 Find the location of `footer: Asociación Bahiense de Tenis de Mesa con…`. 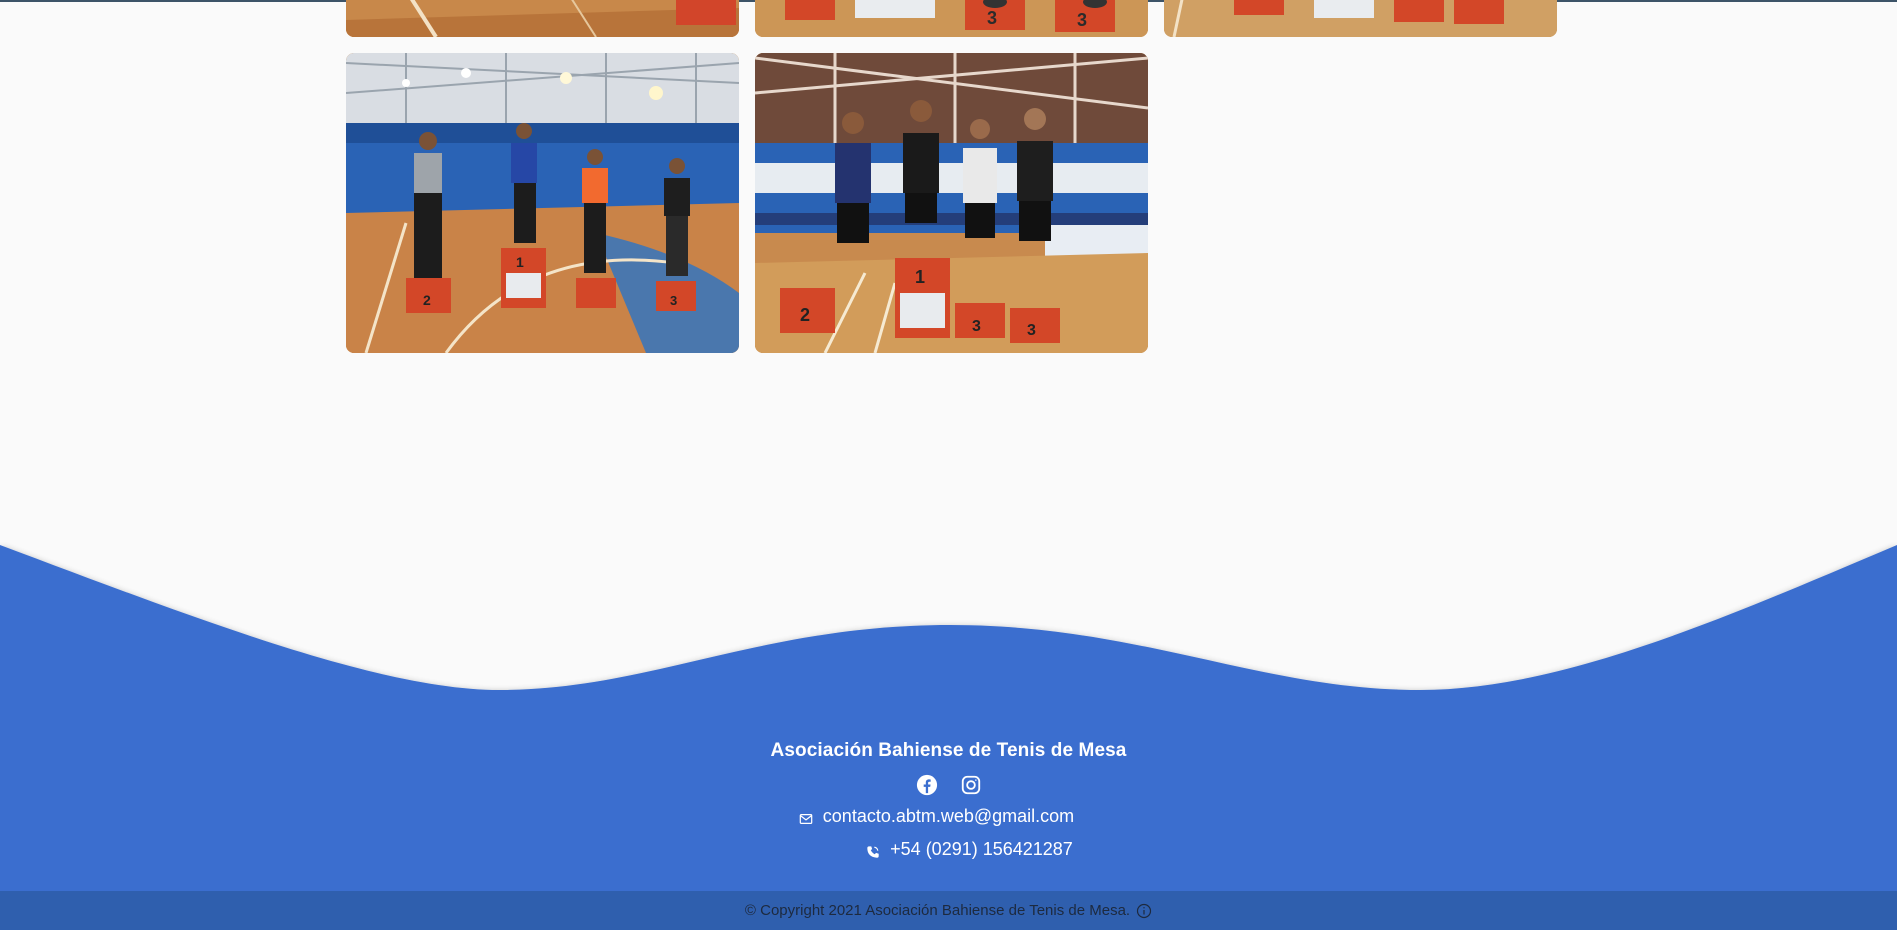

footer: Asociación Bahiense de Tenis de Mesa con… is located at coordinates (948, 800).